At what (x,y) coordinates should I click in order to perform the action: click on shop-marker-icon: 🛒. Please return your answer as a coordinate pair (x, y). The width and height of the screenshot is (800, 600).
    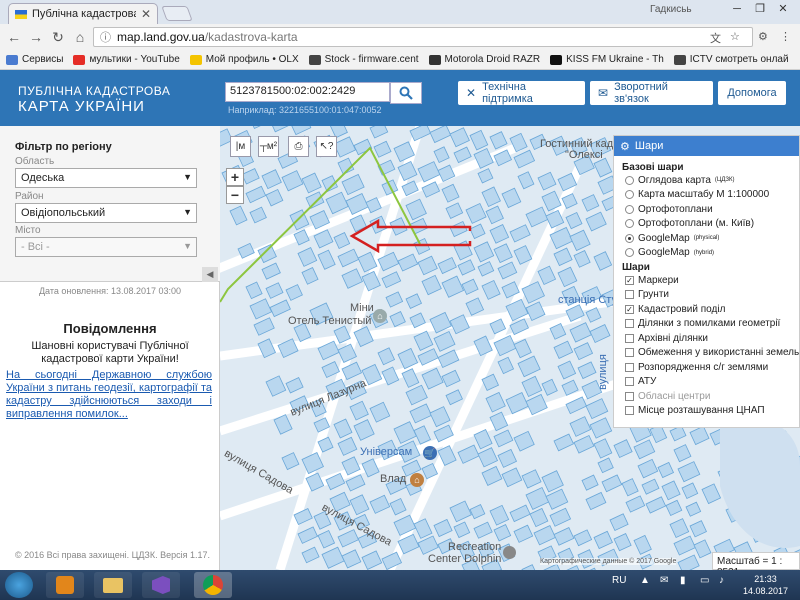
    Looking at the image, I should click on (430, 453).